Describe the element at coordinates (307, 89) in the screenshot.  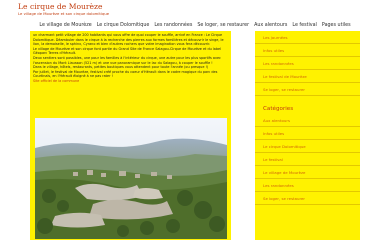
I see `sidebar-item-loger: Se loger, se restaurer` at that location.